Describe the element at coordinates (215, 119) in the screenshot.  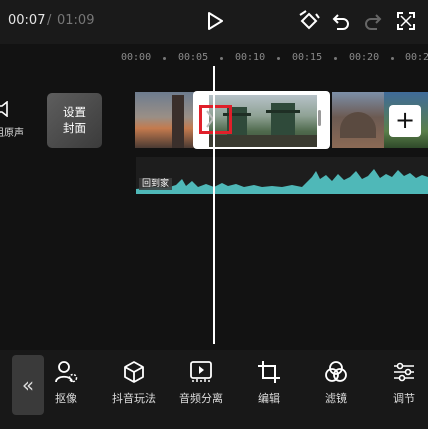
I see `highlight-box` at that location.